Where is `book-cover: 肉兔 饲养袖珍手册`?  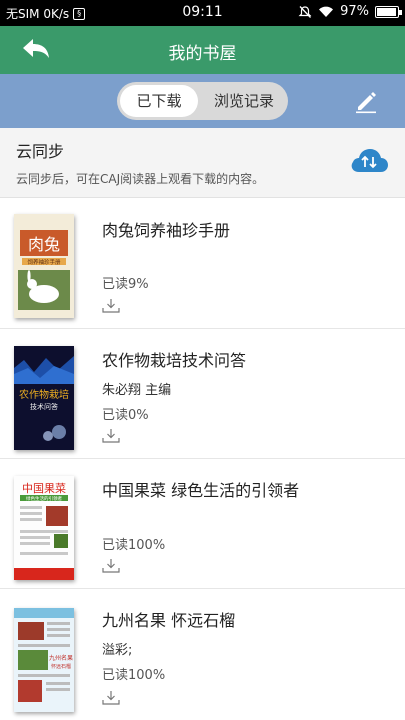 book-cover: 肉兔 饲养袖珍手册 is located at coordinates (44, 266).